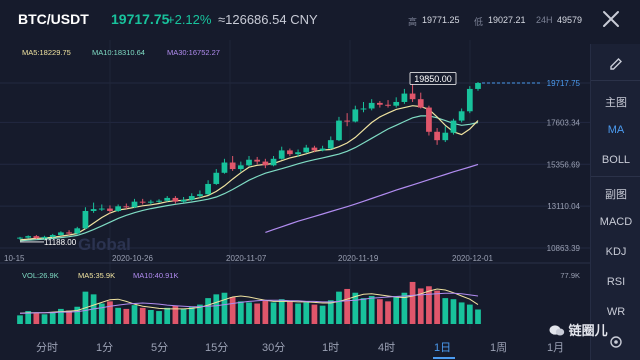  What do you see at coordinates (588, 330) in the screenshot?
I see `watermark-text: 链圈儿` at bounding box center [588, 330].